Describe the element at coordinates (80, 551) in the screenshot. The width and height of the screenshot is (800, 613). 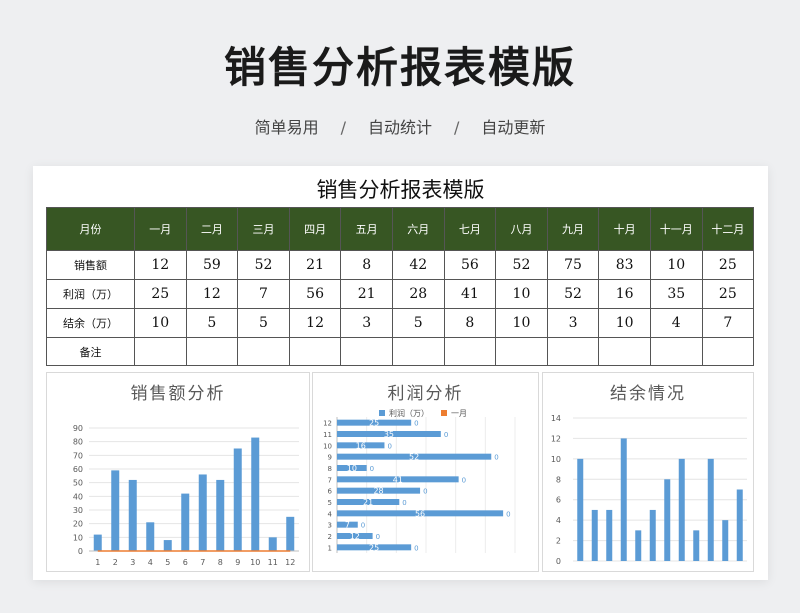
I see `y-tick-label: 0` at that location.